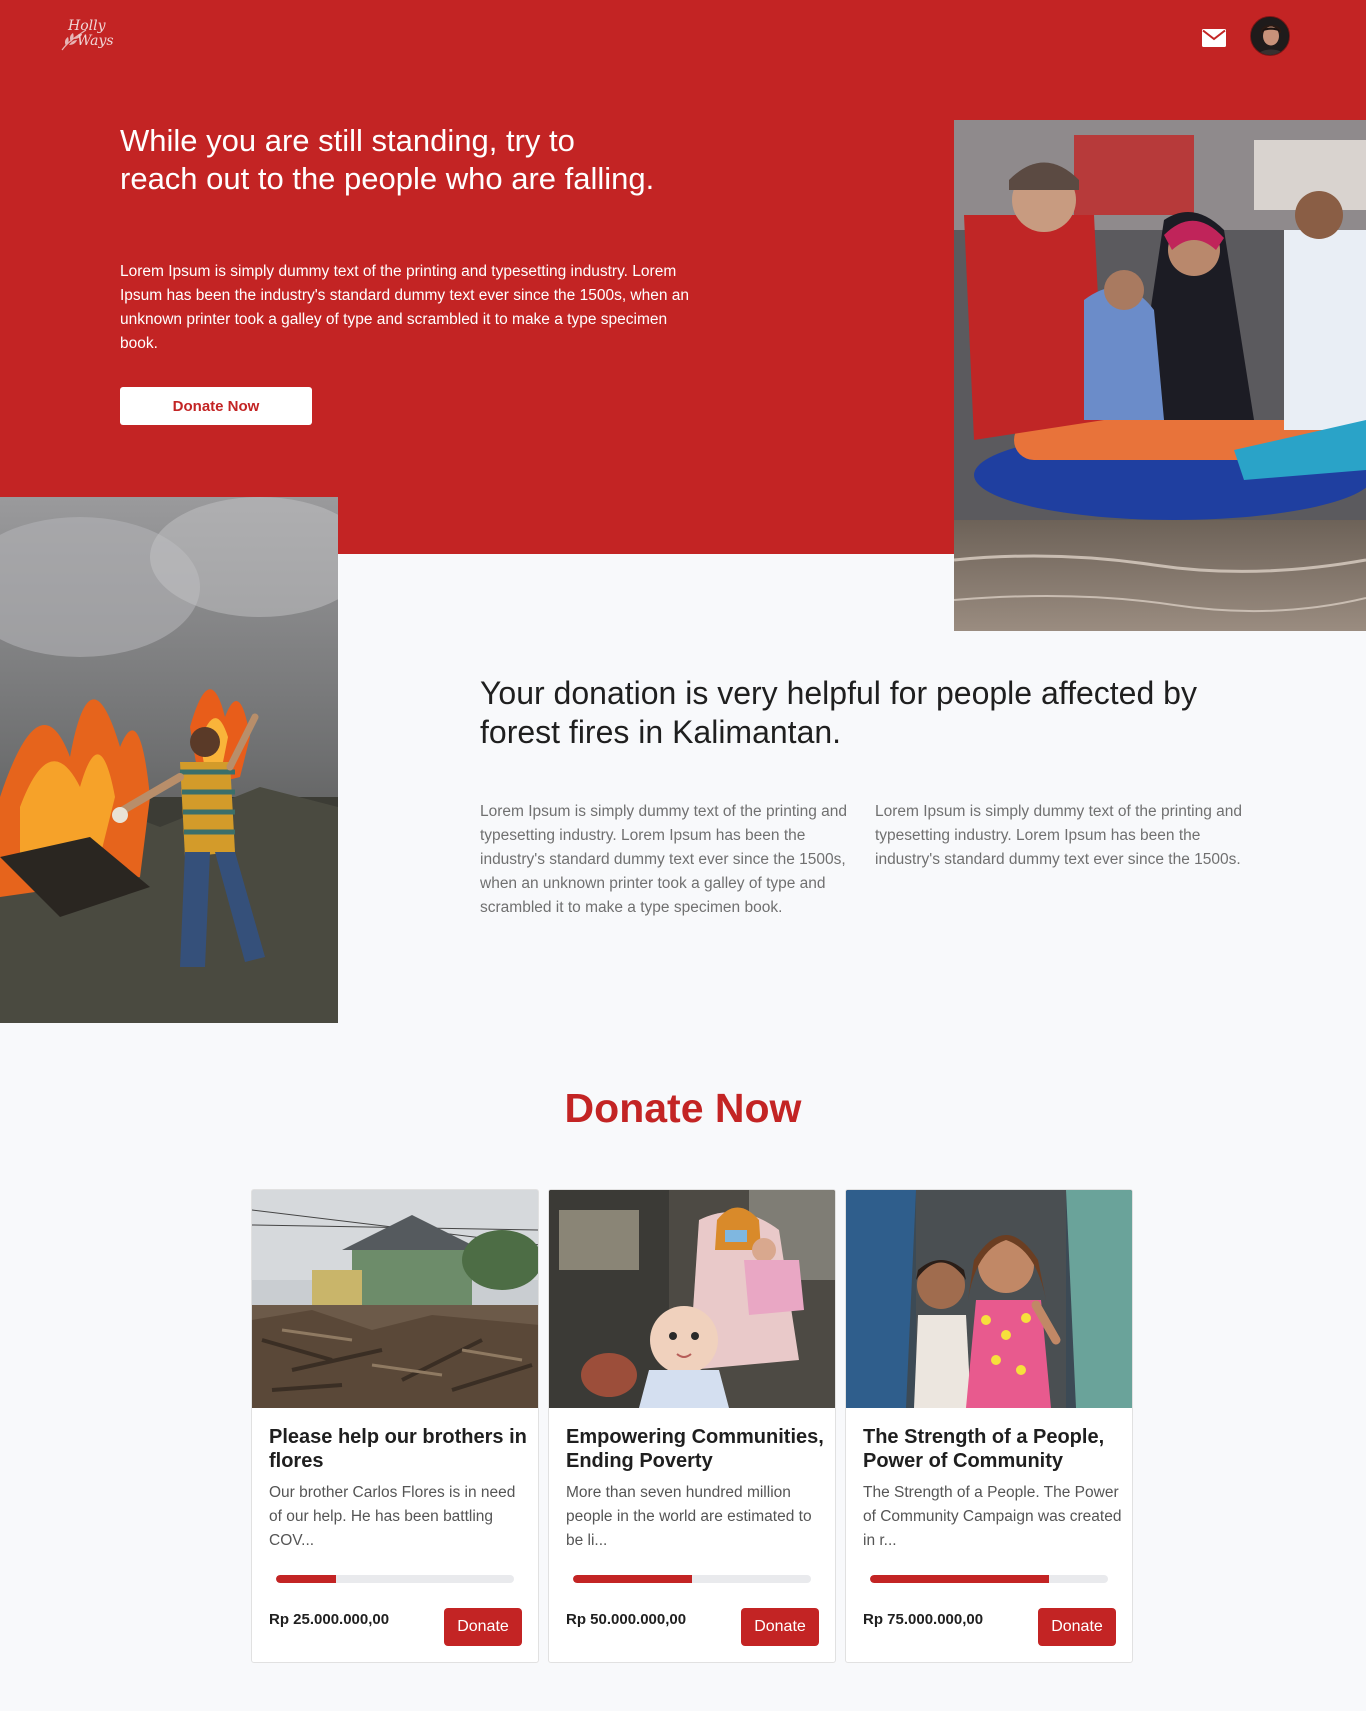 The height and width of the screenshot is (1711, 1366). I want to click on user-avatar-icon, so click(1270, 36).